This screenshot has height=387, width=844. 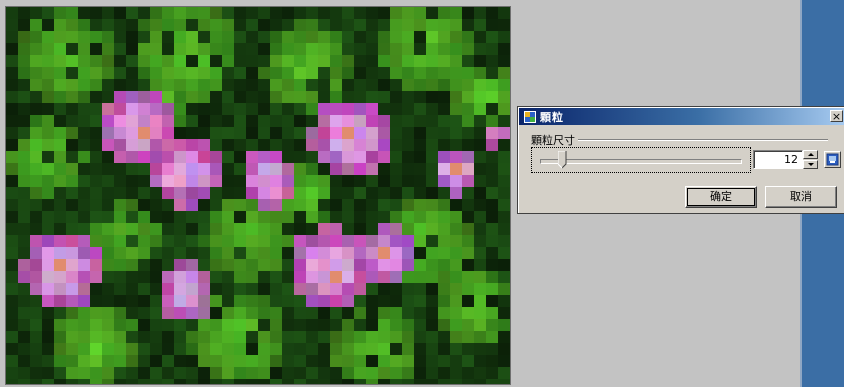 I want to click on grain-dialog: 顆粒 × 顆粒尺寸 12 确定 取消, so click(x=680, y=160).